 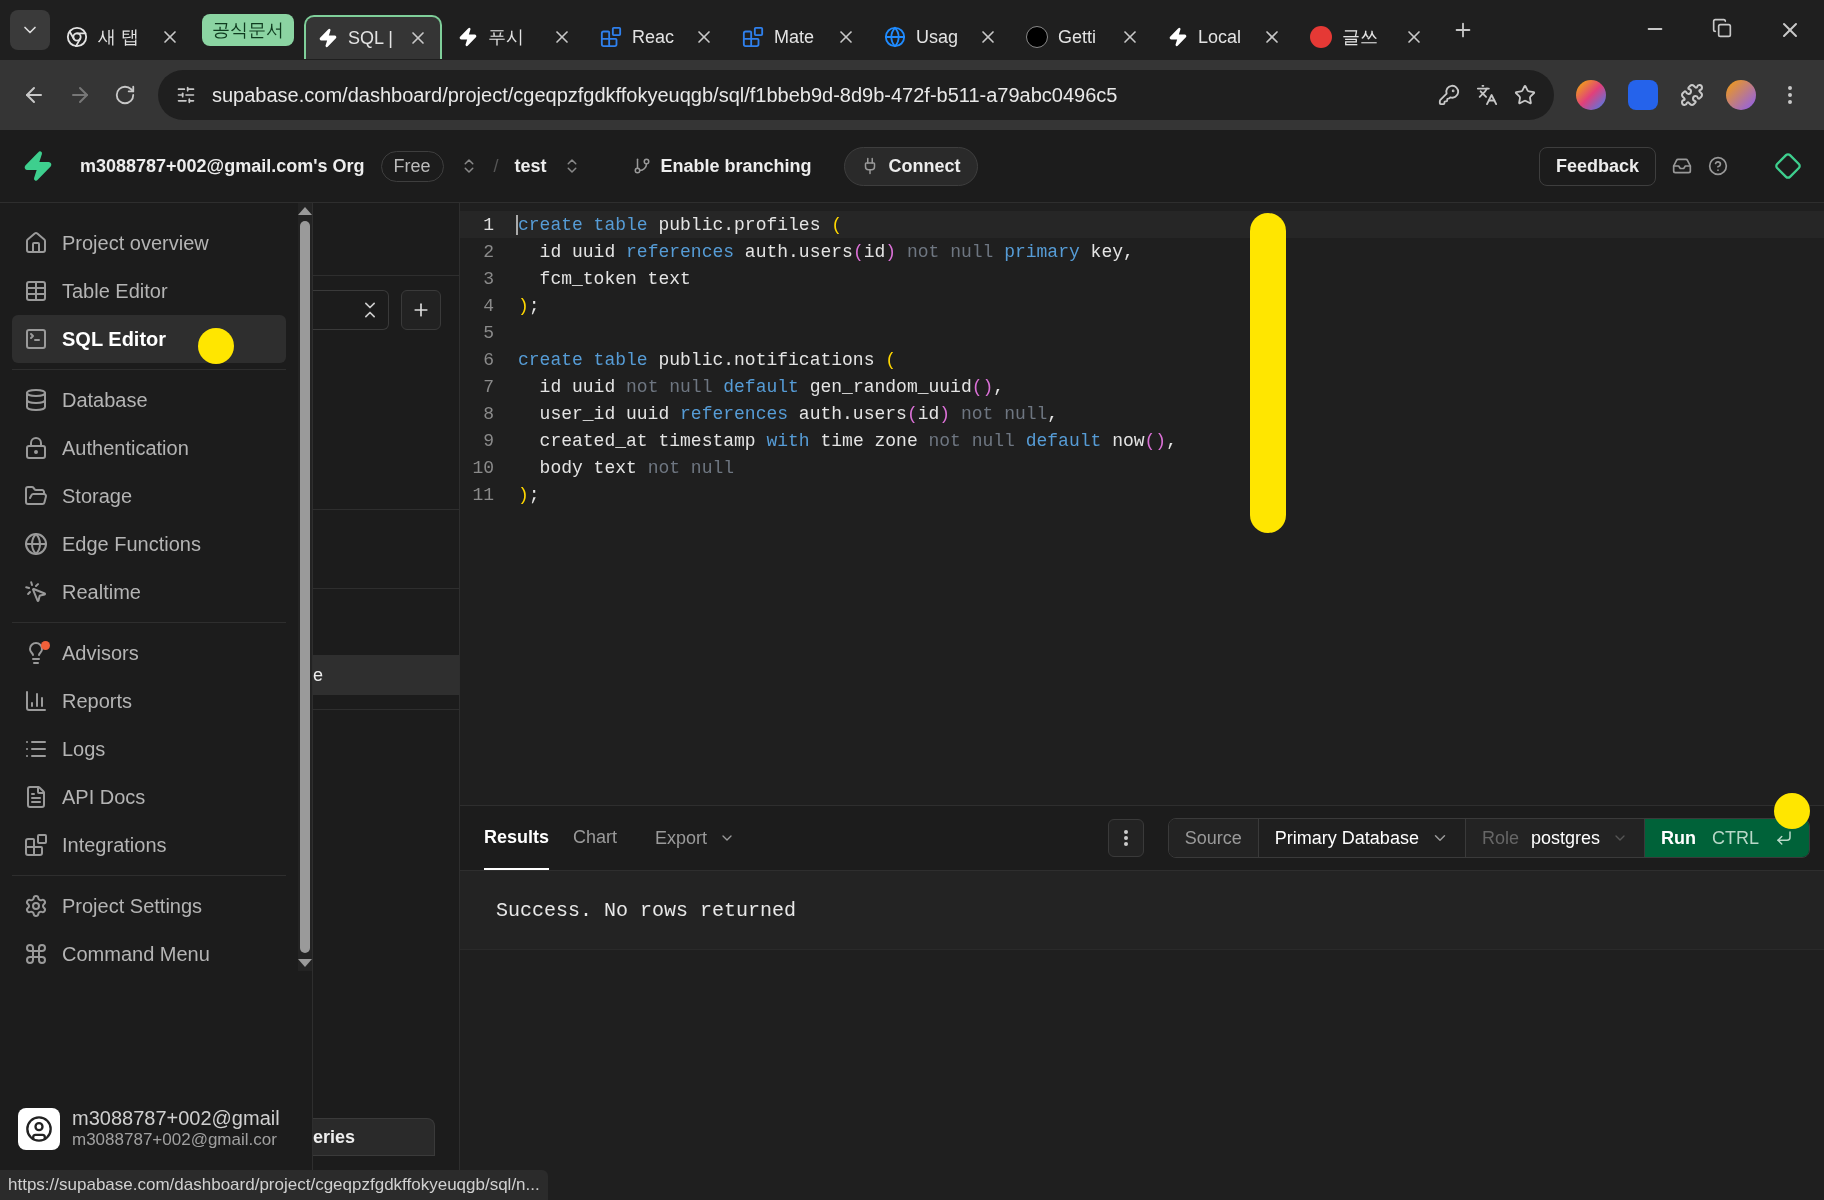 What do you see at coordinates (1213, 838) in the screenshot?
I see `source-label: Source` at bounding box center [1213, 838].